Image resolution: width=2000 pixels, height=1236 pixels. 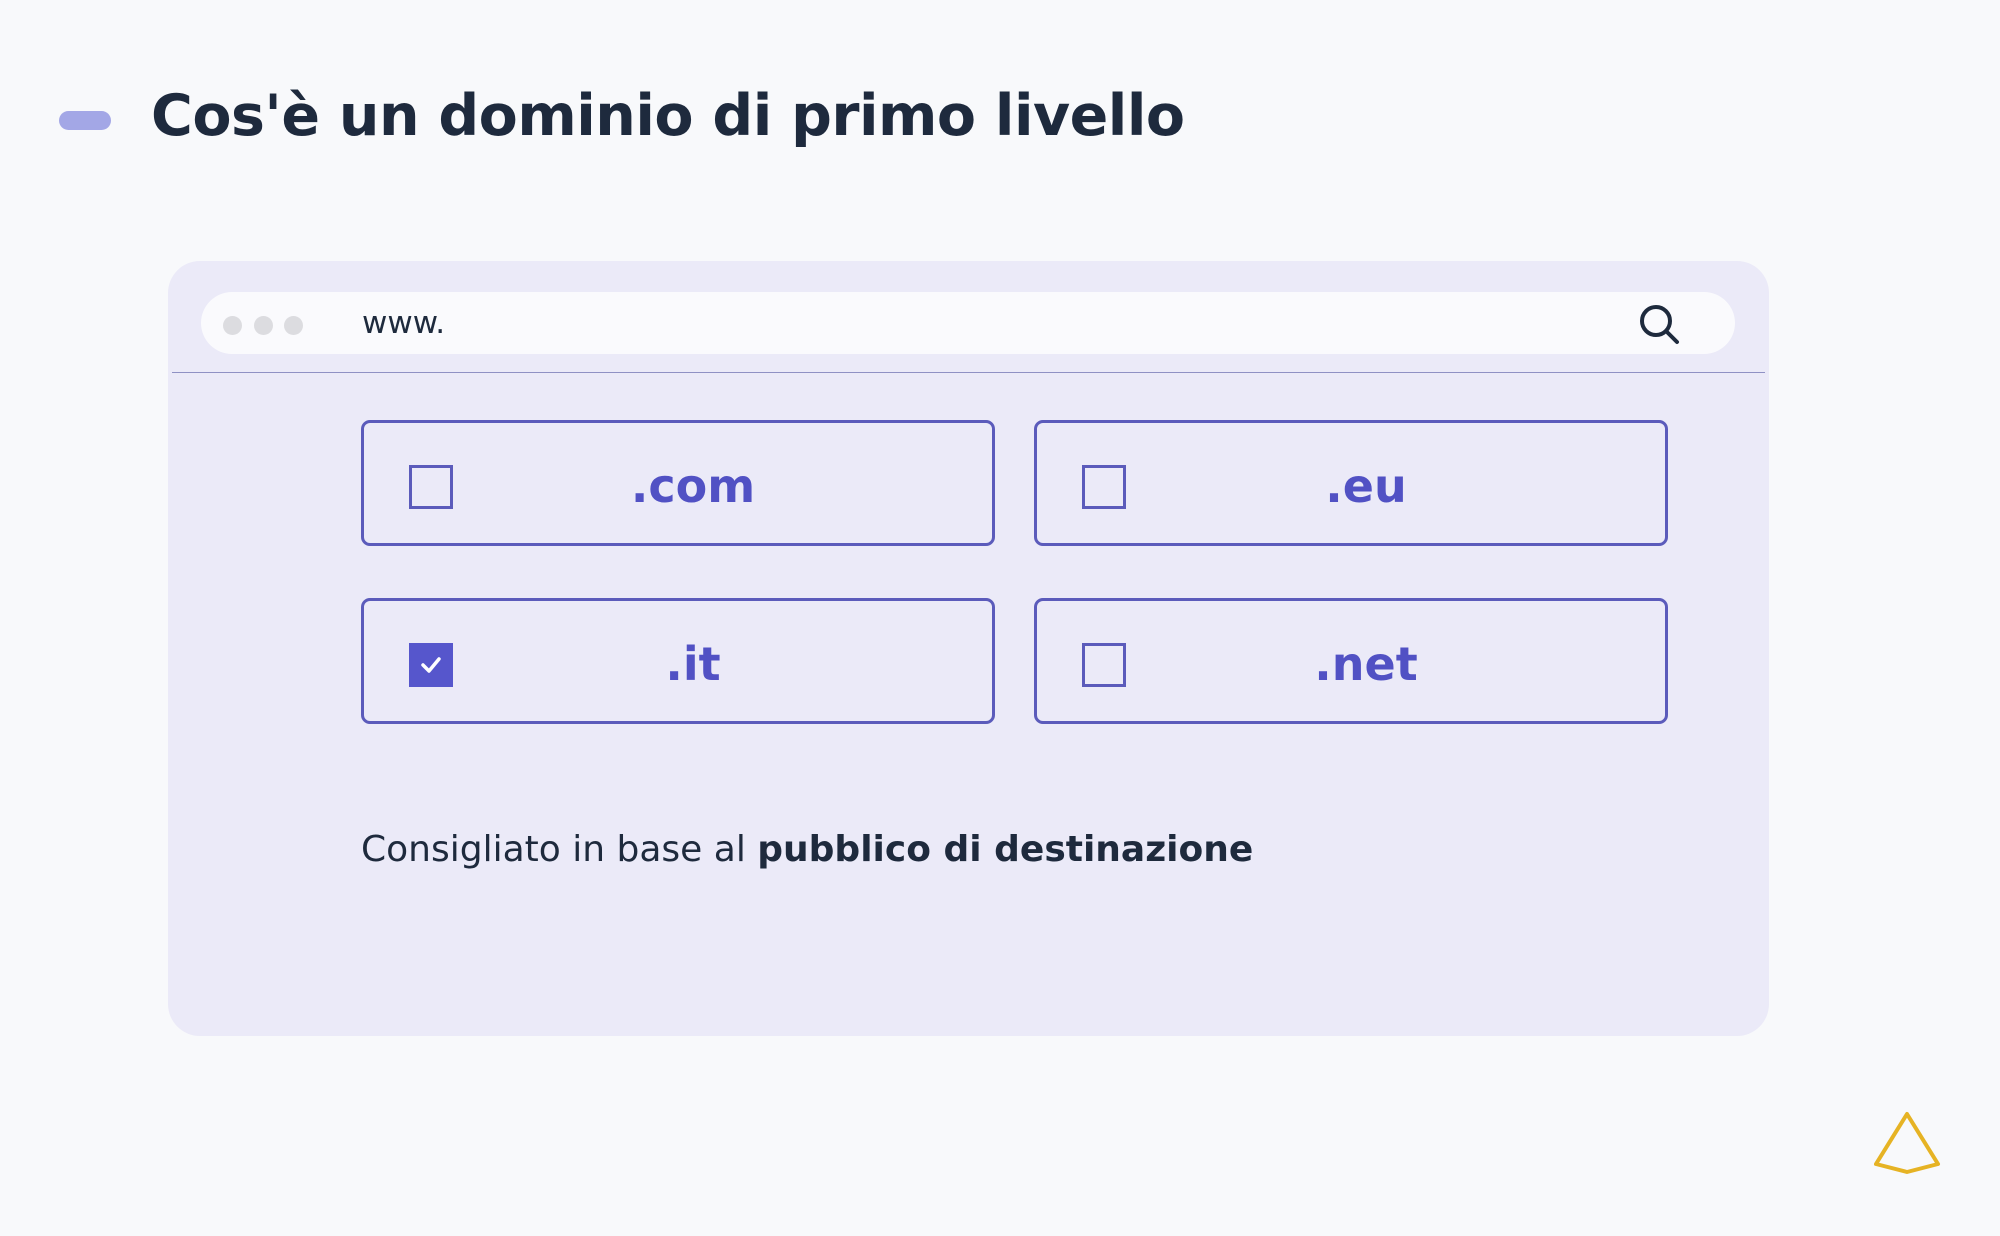 I want to click on tld-option-eu: .eu, so click(x=1351, y=483).